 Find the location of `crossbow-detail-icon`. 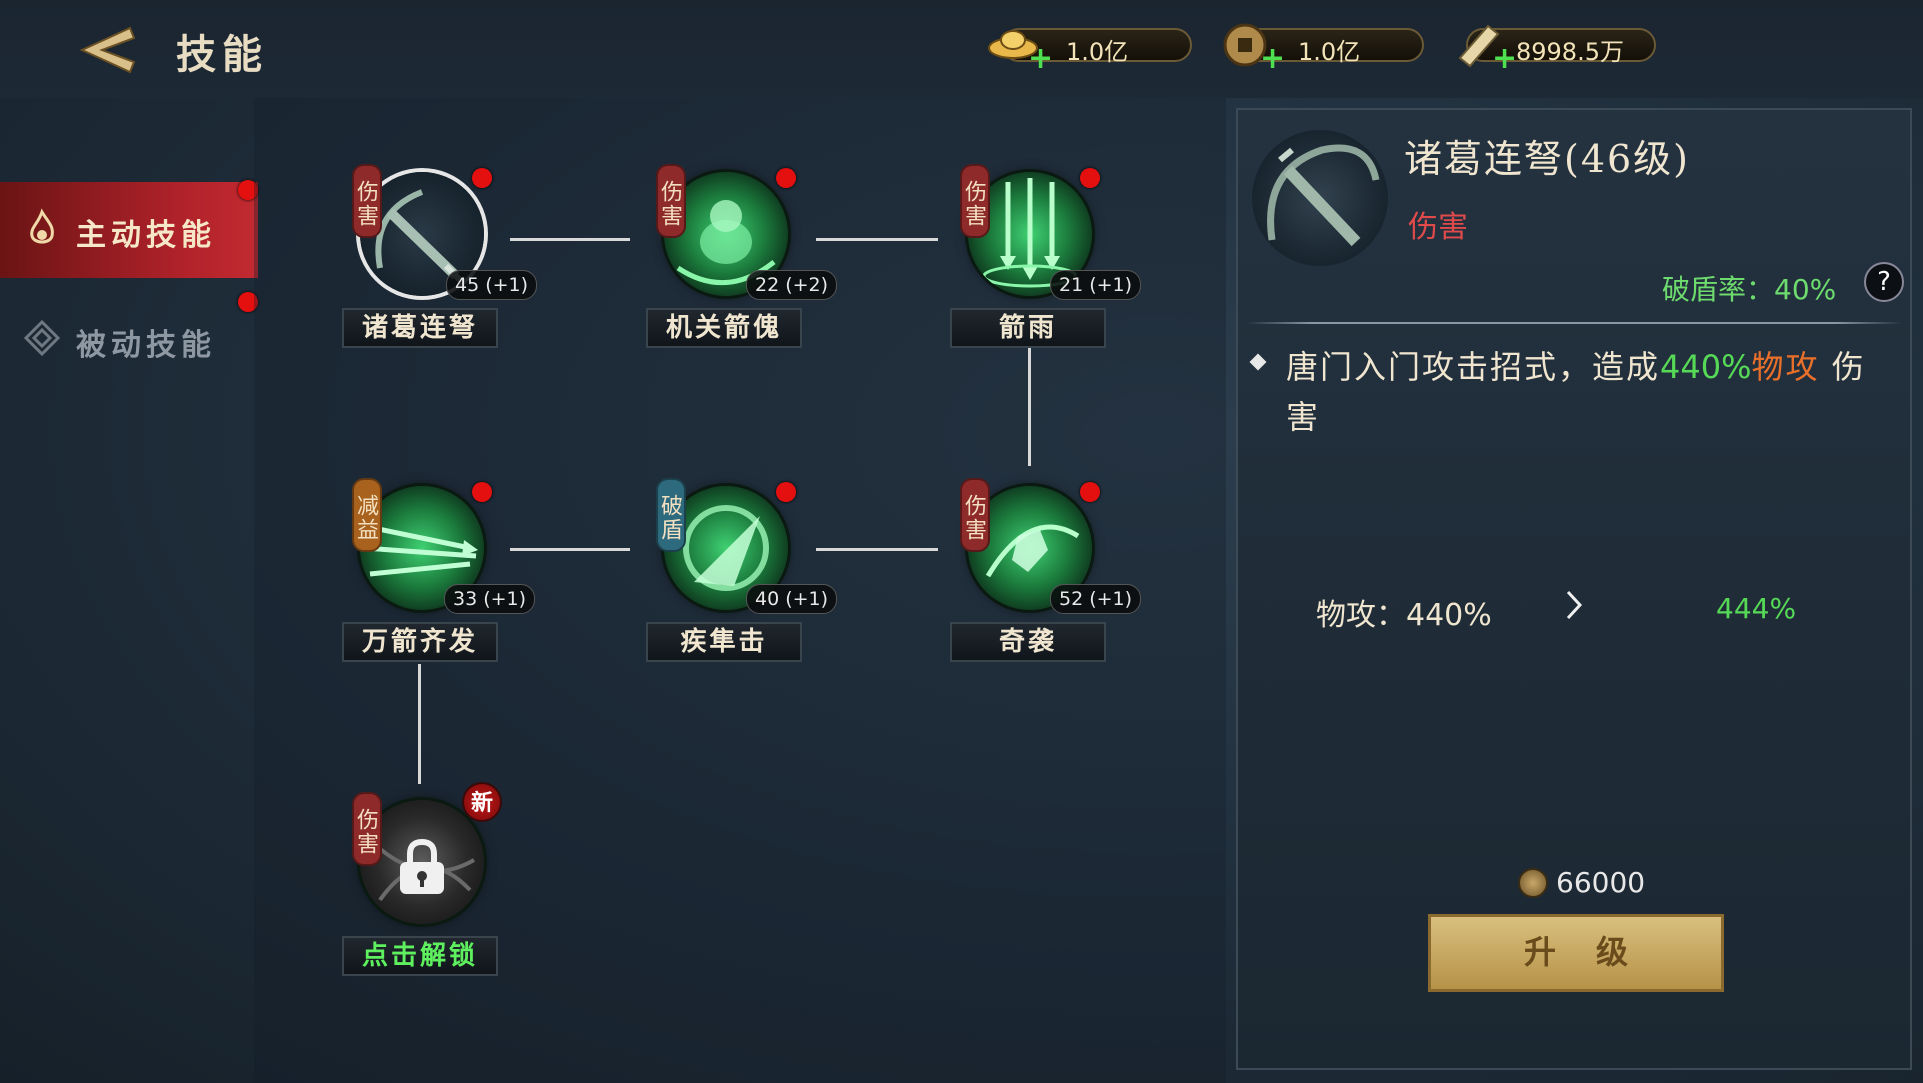

crossbow-detail-icon is located at coordinates (1320, 198).